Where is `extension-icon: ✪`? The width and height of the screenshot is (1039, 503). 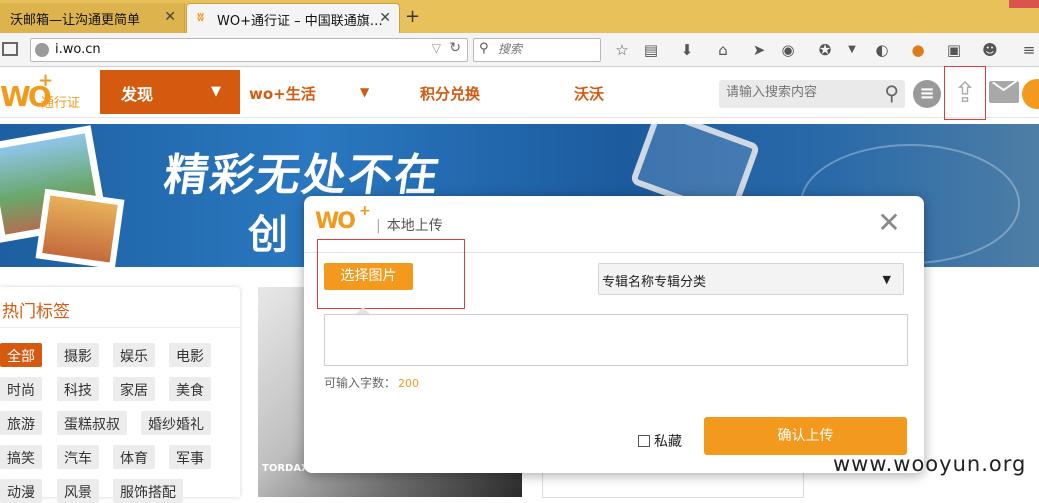
extension-icon: ✪ is located at coordinates (825, 50).